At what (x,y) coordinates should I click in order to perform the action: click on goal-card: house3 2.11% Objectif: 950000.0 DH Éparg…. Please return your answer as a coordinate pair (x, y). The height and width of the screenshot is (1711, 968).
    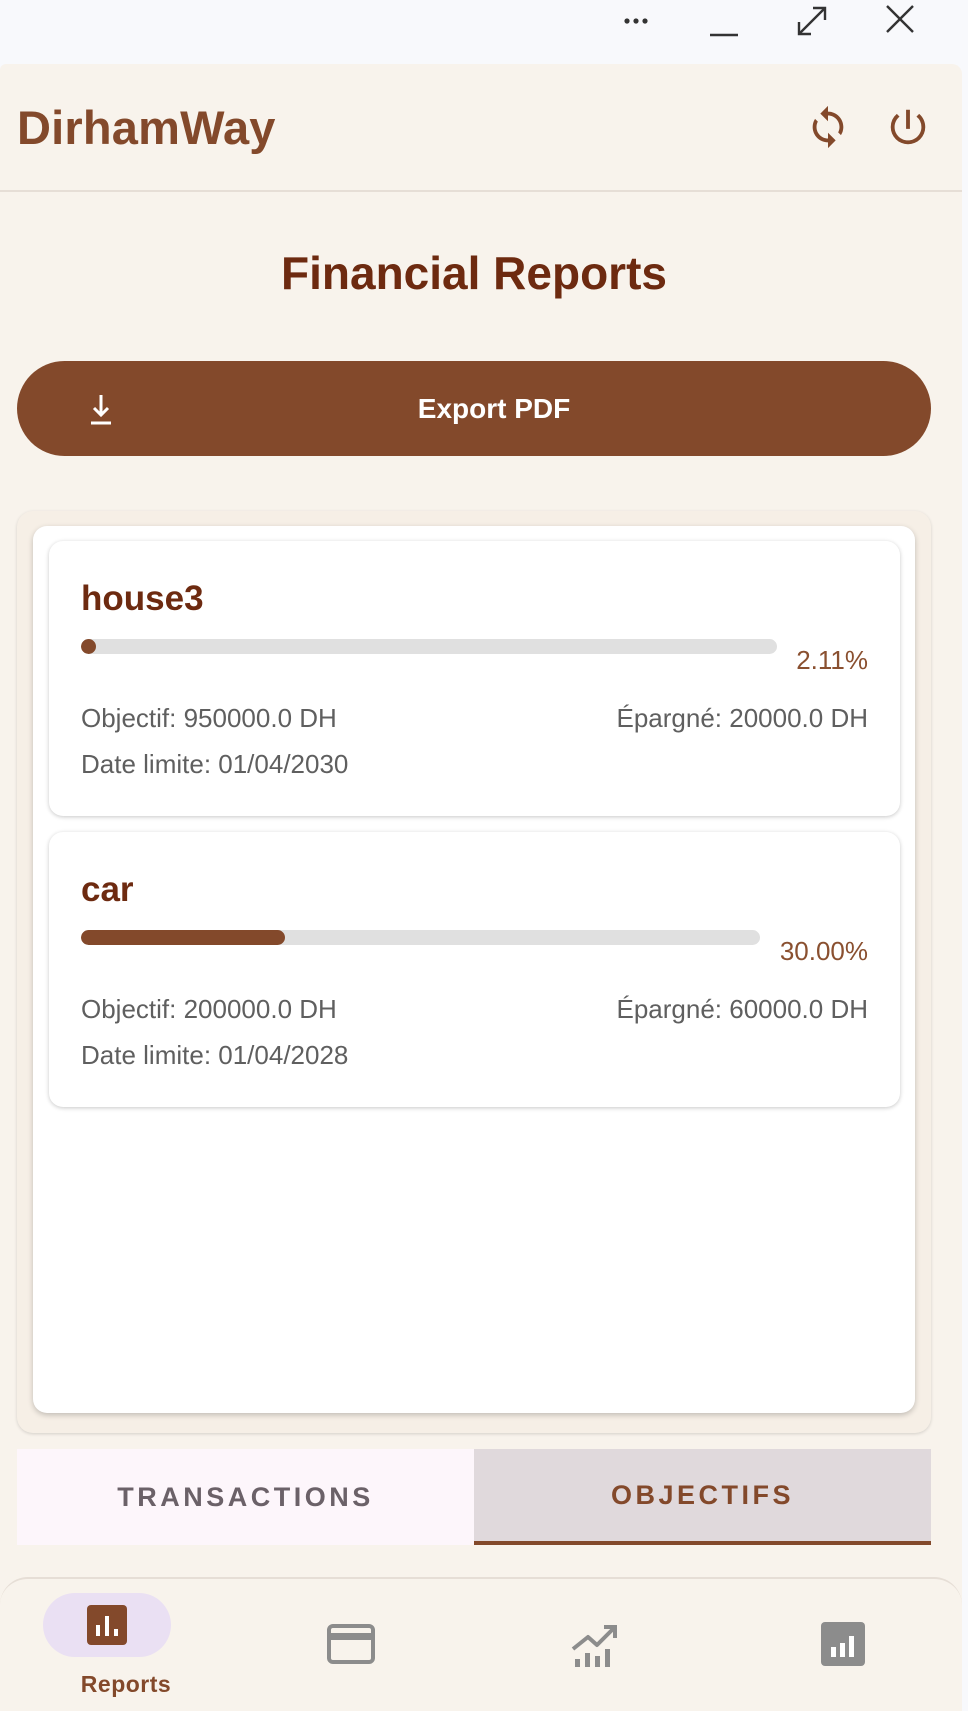
    Looking at the image, I should click on (474, 678).